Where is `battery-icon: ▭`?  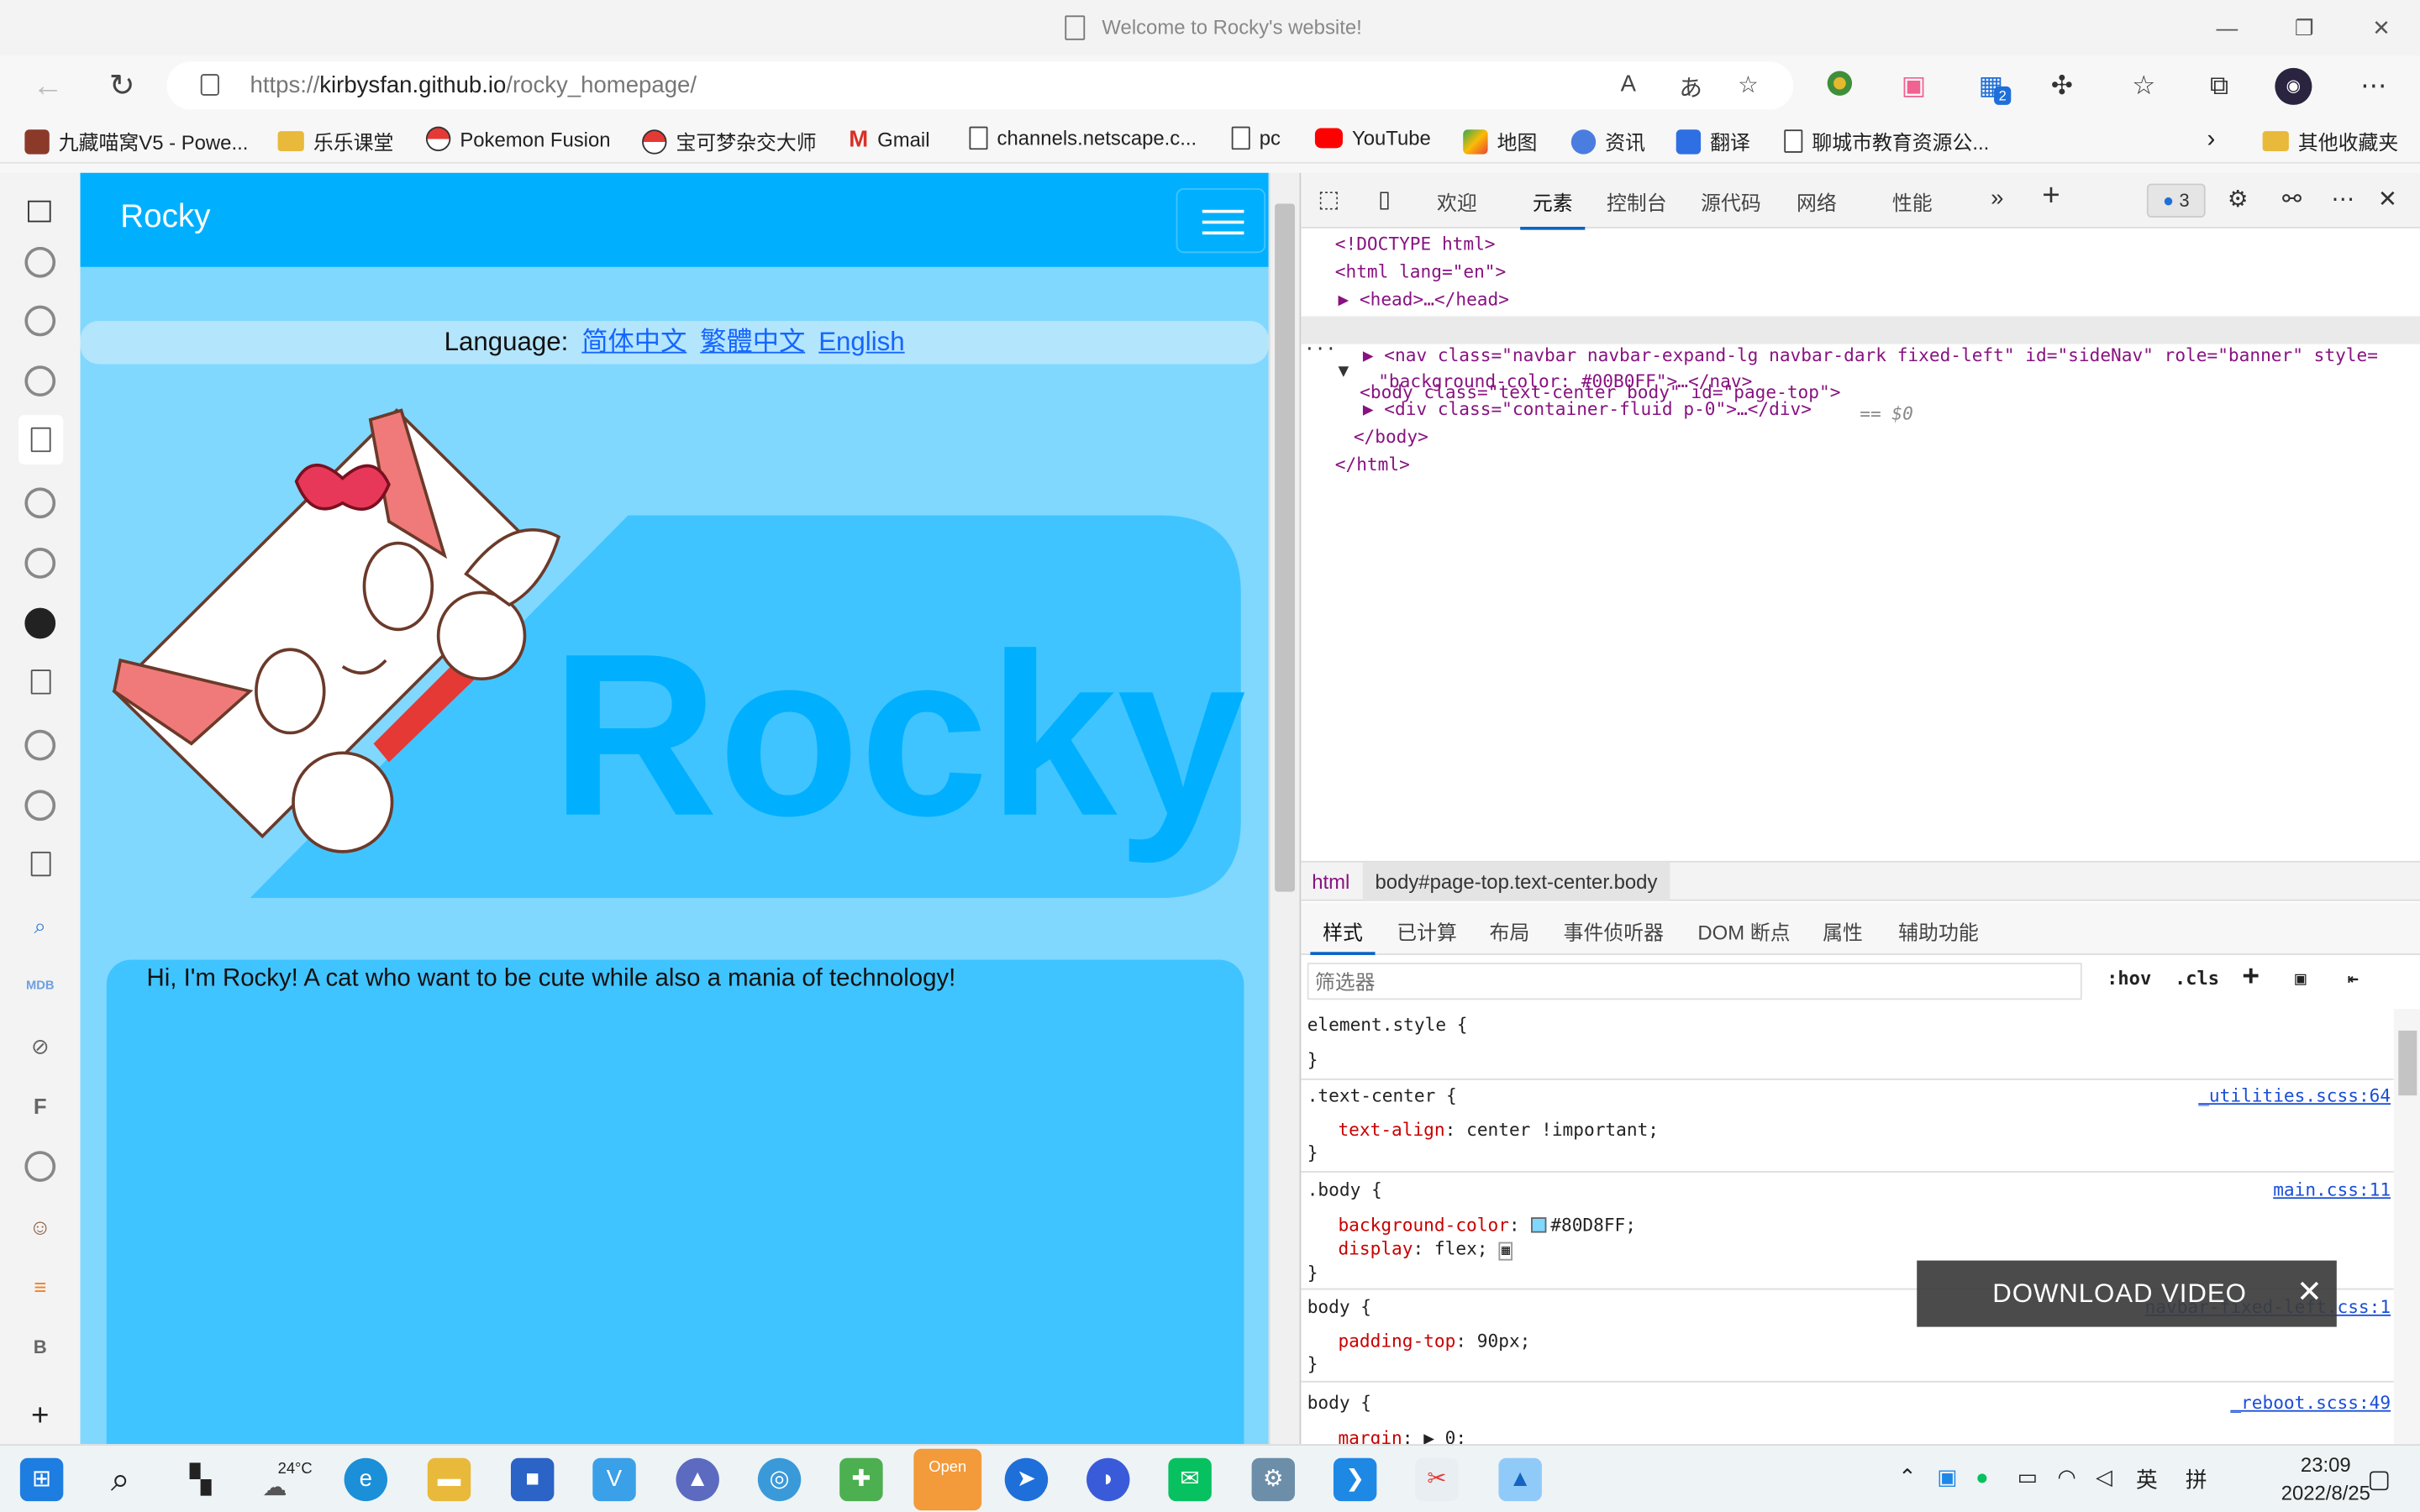
battery-icon: ▭ is located at coordinates (2028, 1477).